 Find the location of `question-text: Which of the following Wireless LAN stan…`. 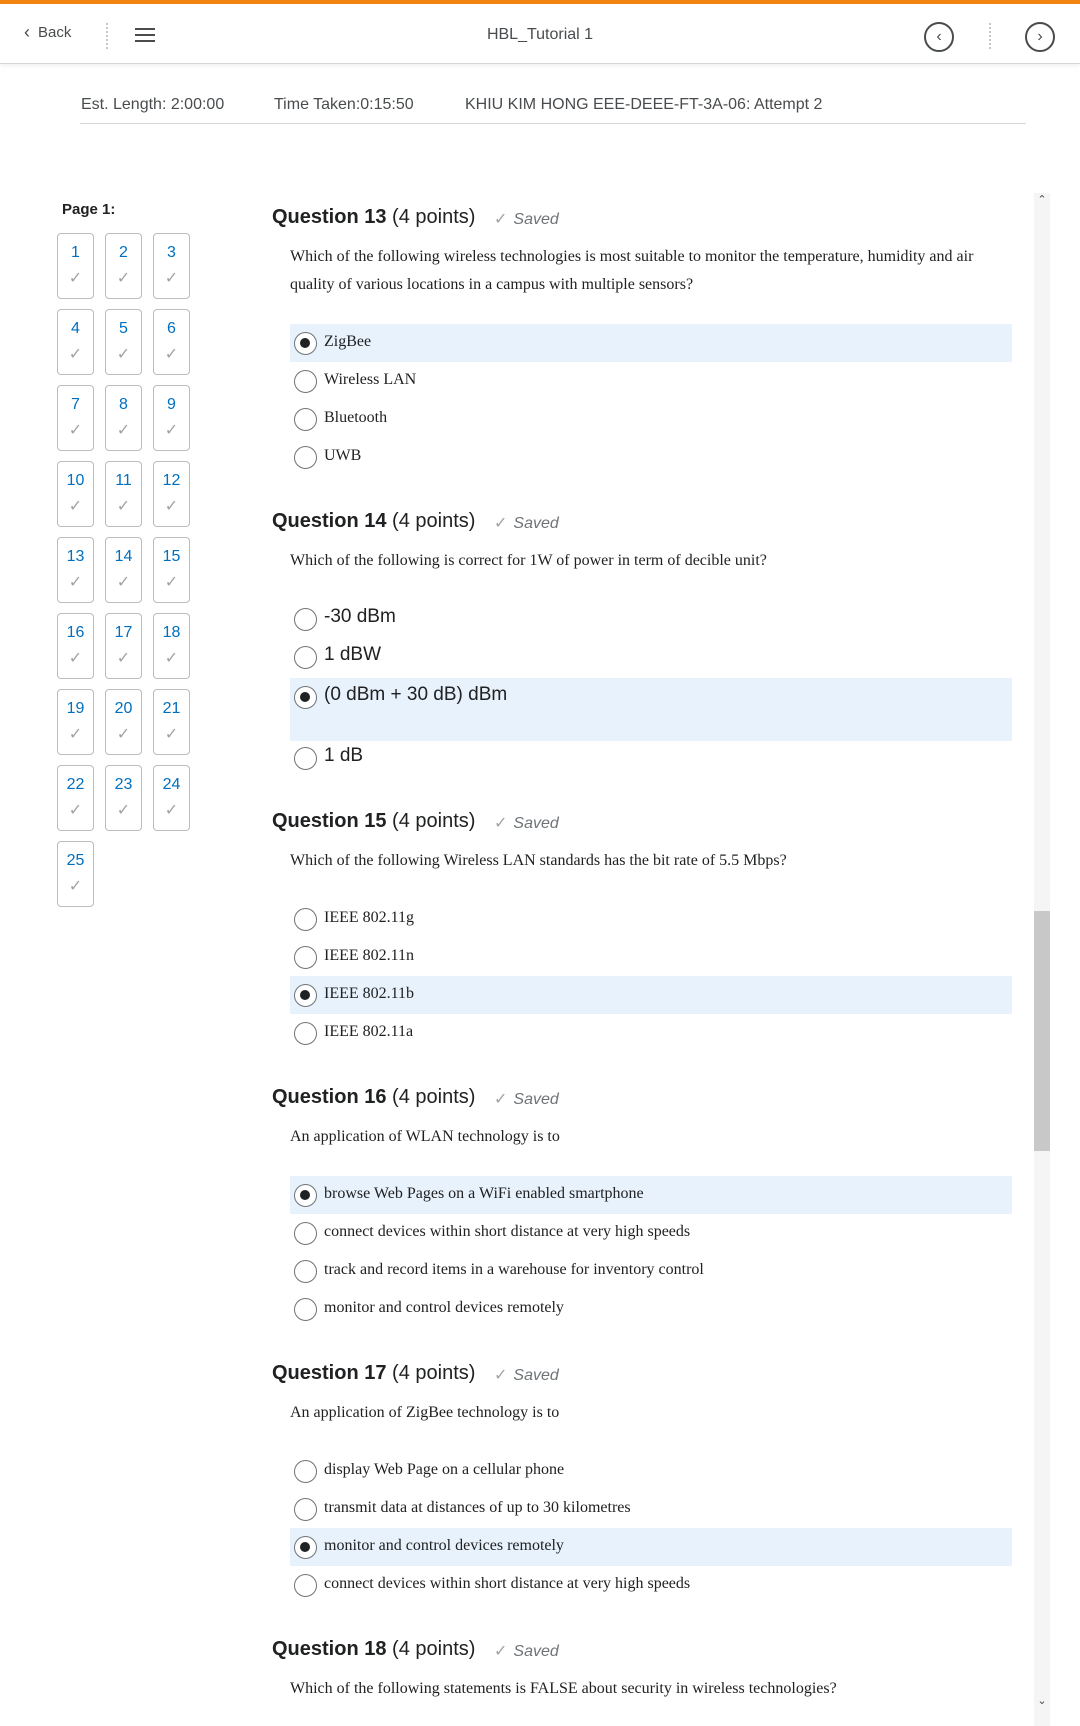

question-text: Which of the following Wireless LAN stan… is located at coordinates (538, 860).